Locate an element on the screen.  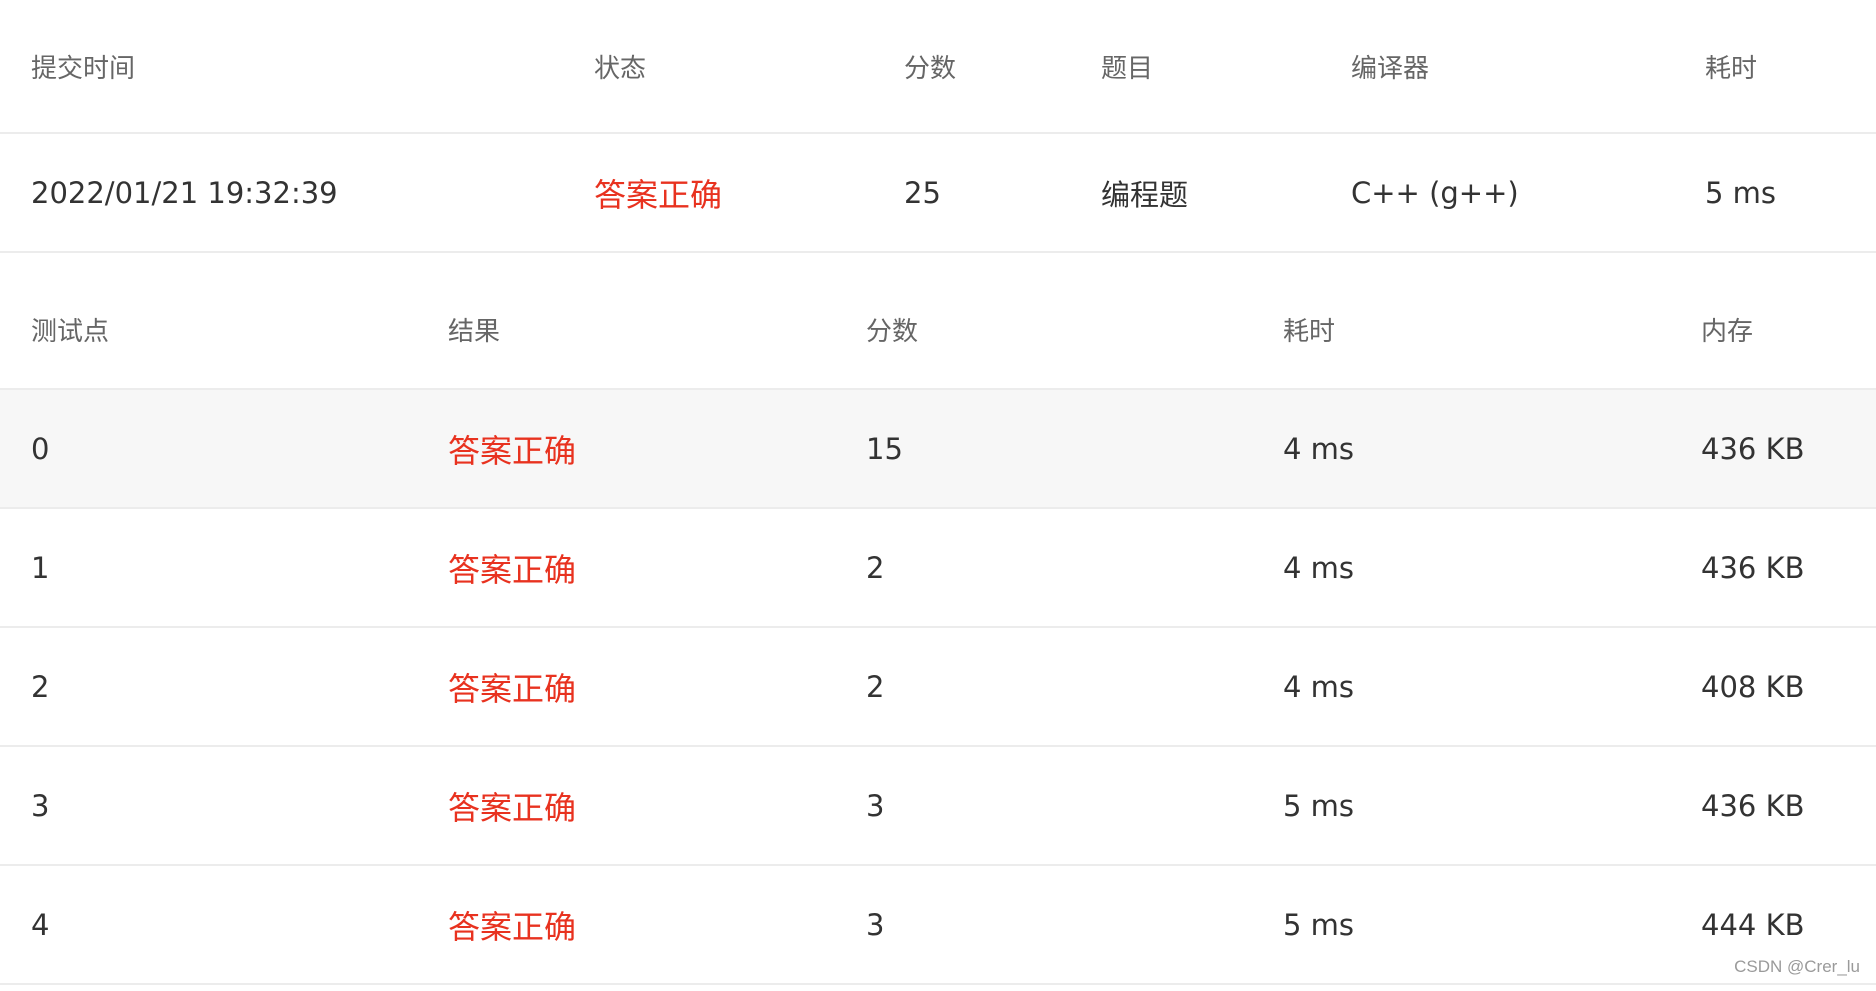
case-id: 4 is located at coordinates (40, 924).